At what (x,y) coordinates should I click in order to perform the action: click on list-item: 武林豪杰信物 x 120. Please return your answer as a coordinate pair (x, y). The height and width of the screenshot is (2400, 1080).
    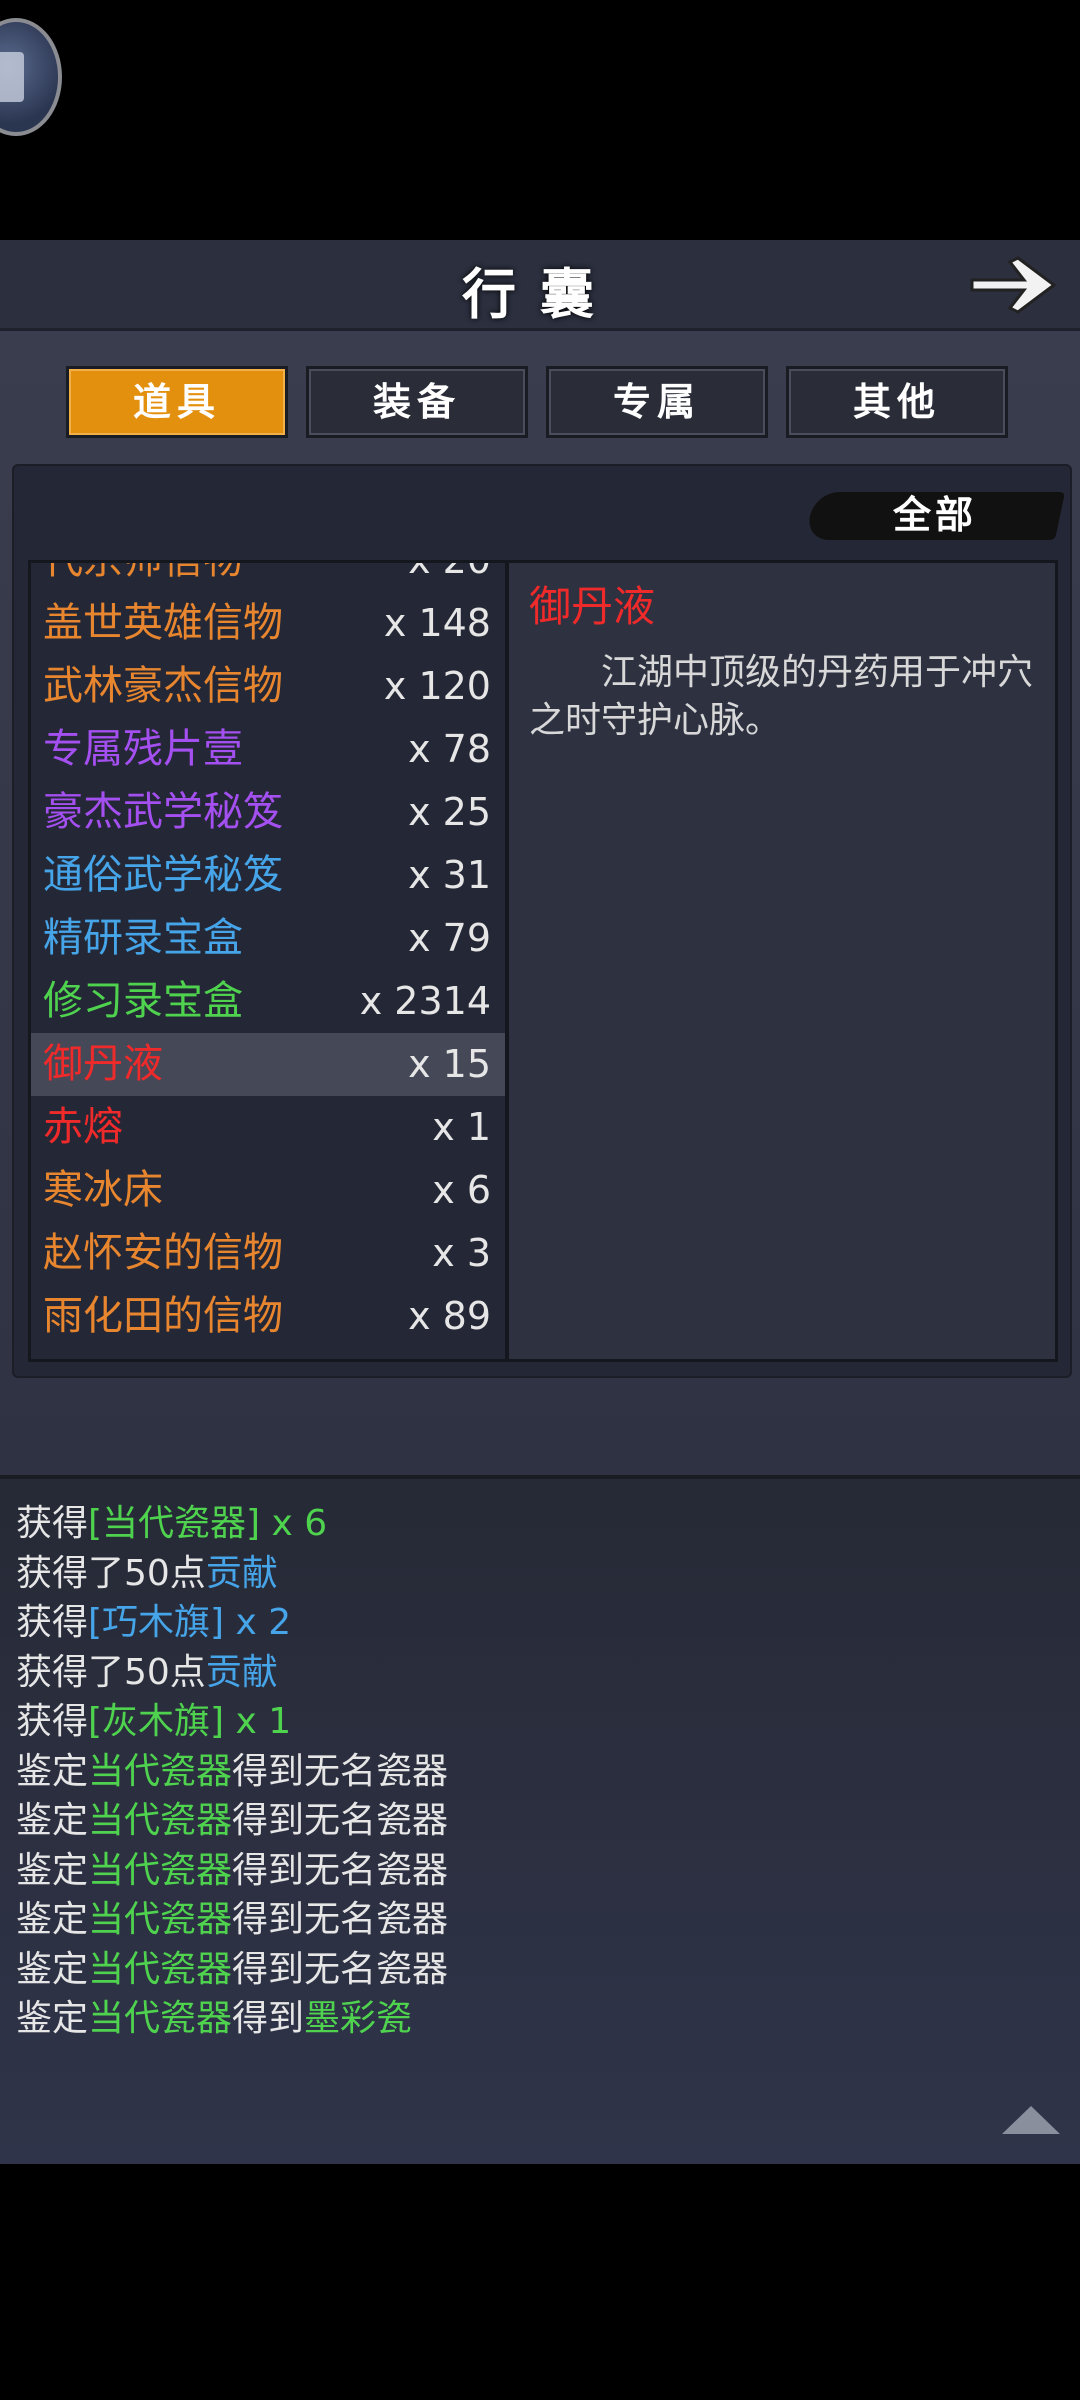
    Looking at the image, I should click on (268, 686).